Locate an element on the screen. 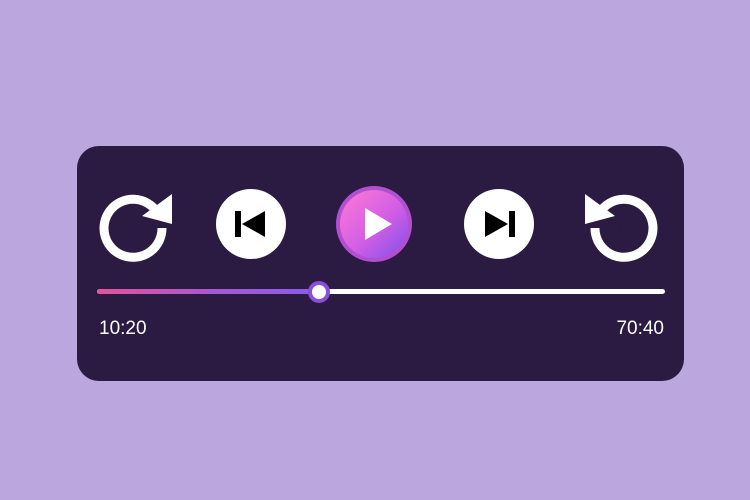 The image size is (750, 500). skip-backward-seconds: 10 is located at coordinates (626, 231).